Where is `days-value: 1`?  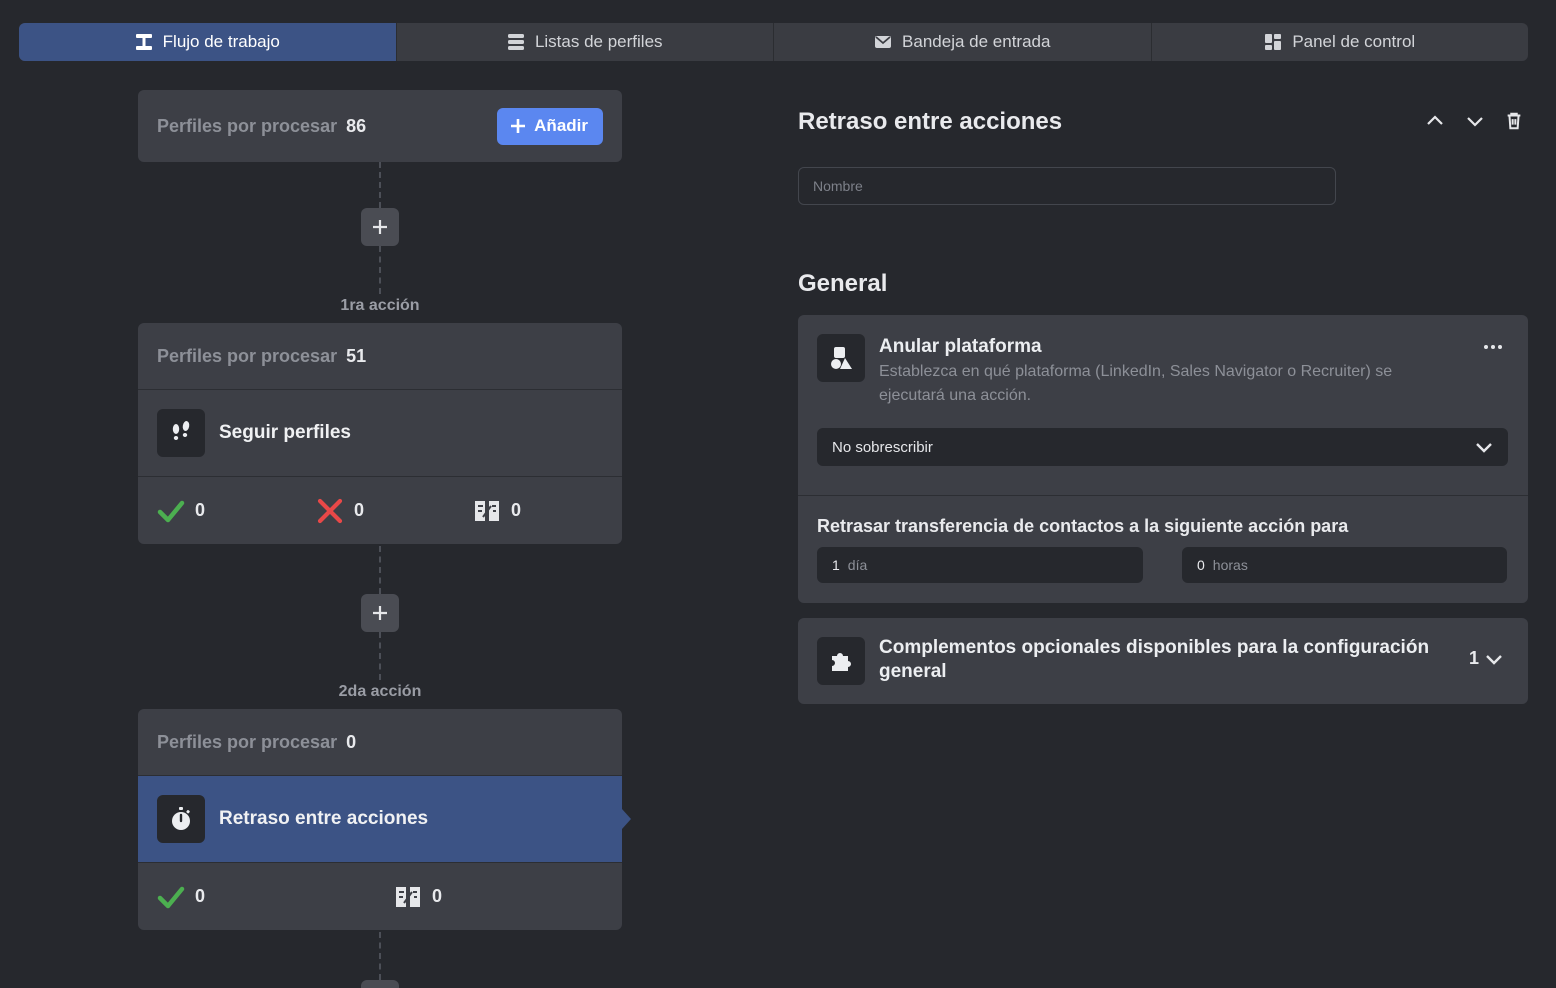 days-value: 1 is located at coordinates (836, 565).